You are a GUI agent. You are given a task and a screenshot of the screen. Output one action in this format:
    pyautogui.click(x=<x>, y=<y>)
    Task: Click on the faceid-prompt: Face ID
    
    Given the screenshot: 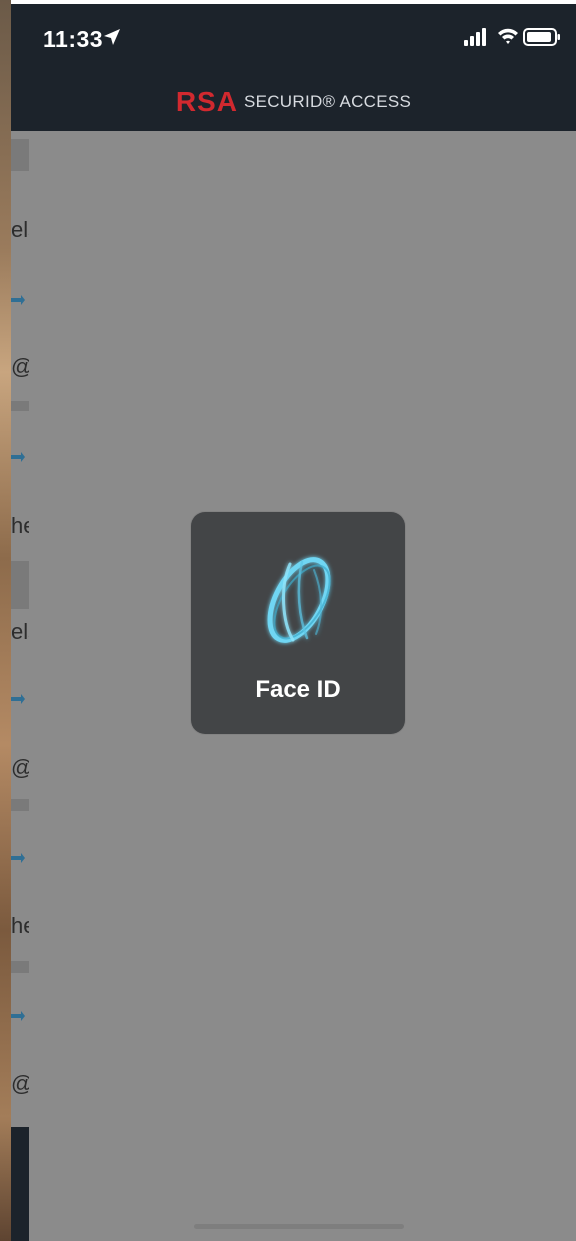 What is the action you would take?
    pyautogui.click(x=298, y=623)
    